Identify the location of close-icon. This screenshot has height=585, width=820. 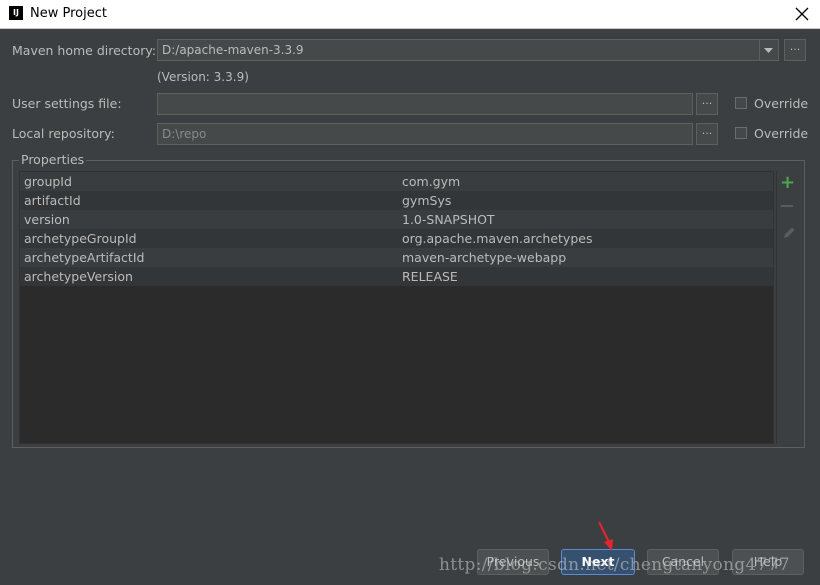
(802, 14).